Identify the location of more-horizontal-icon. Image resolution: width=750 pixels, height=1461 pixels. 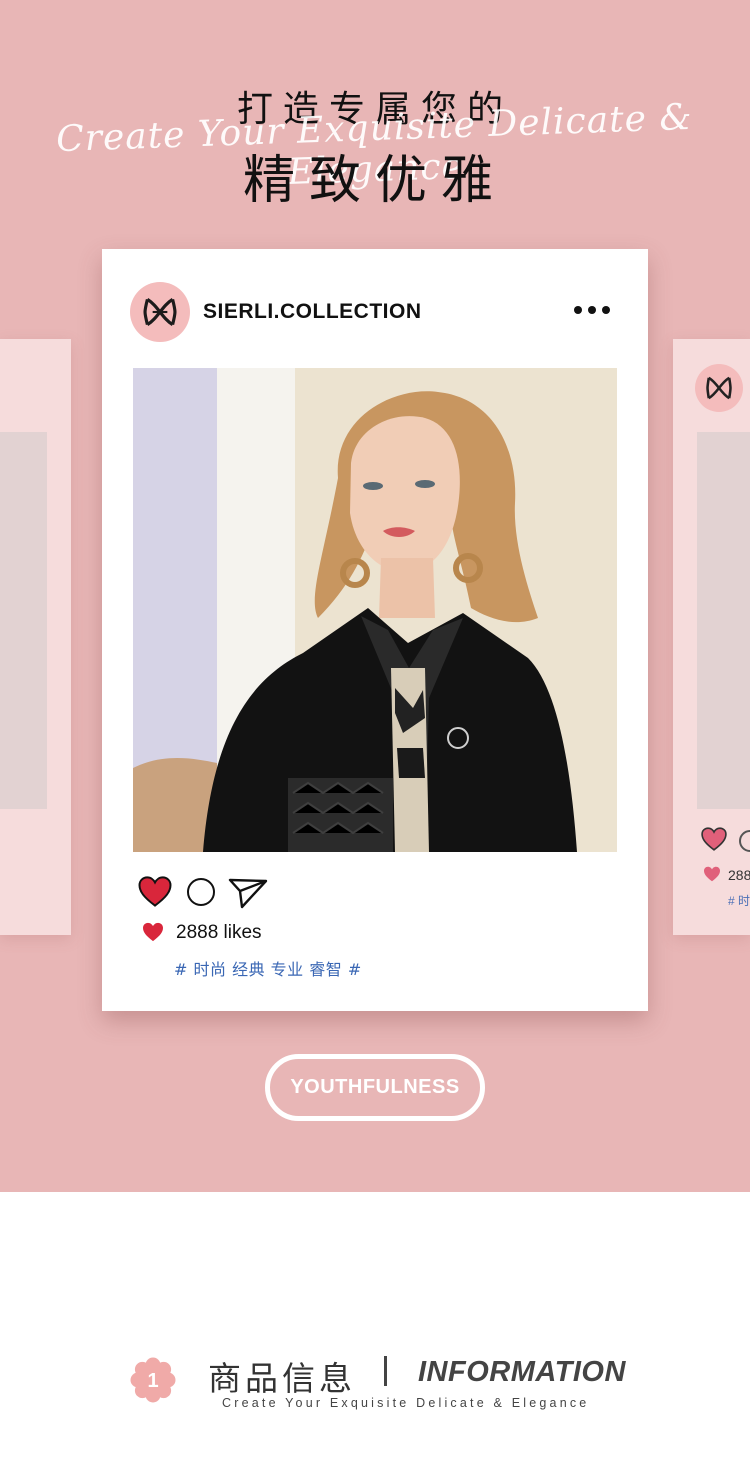
(594, 312).